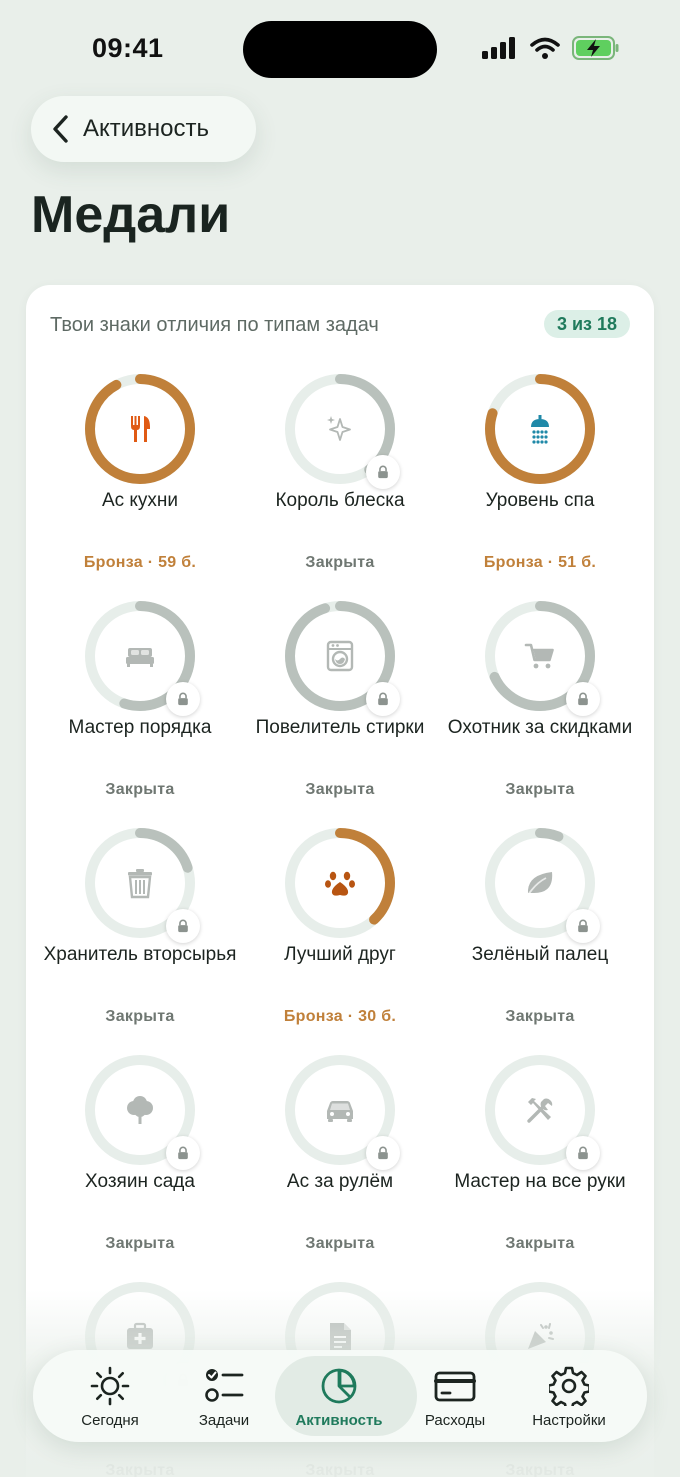  Describe the element at coordinates (540, 500) in the screenshot. I see `medal-name: Уровень спа` at that location.